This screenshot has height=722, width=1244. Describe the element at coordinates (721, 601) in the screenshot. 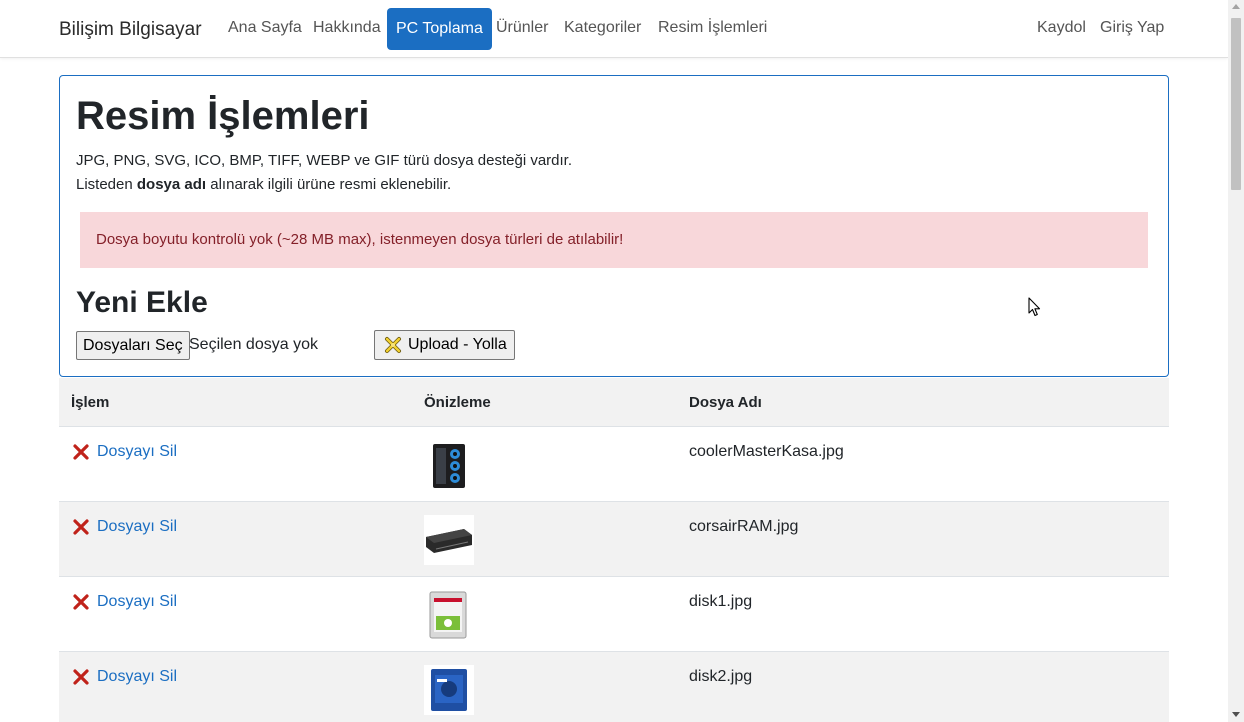

I see `file-name: disk1.jpg` at that location.